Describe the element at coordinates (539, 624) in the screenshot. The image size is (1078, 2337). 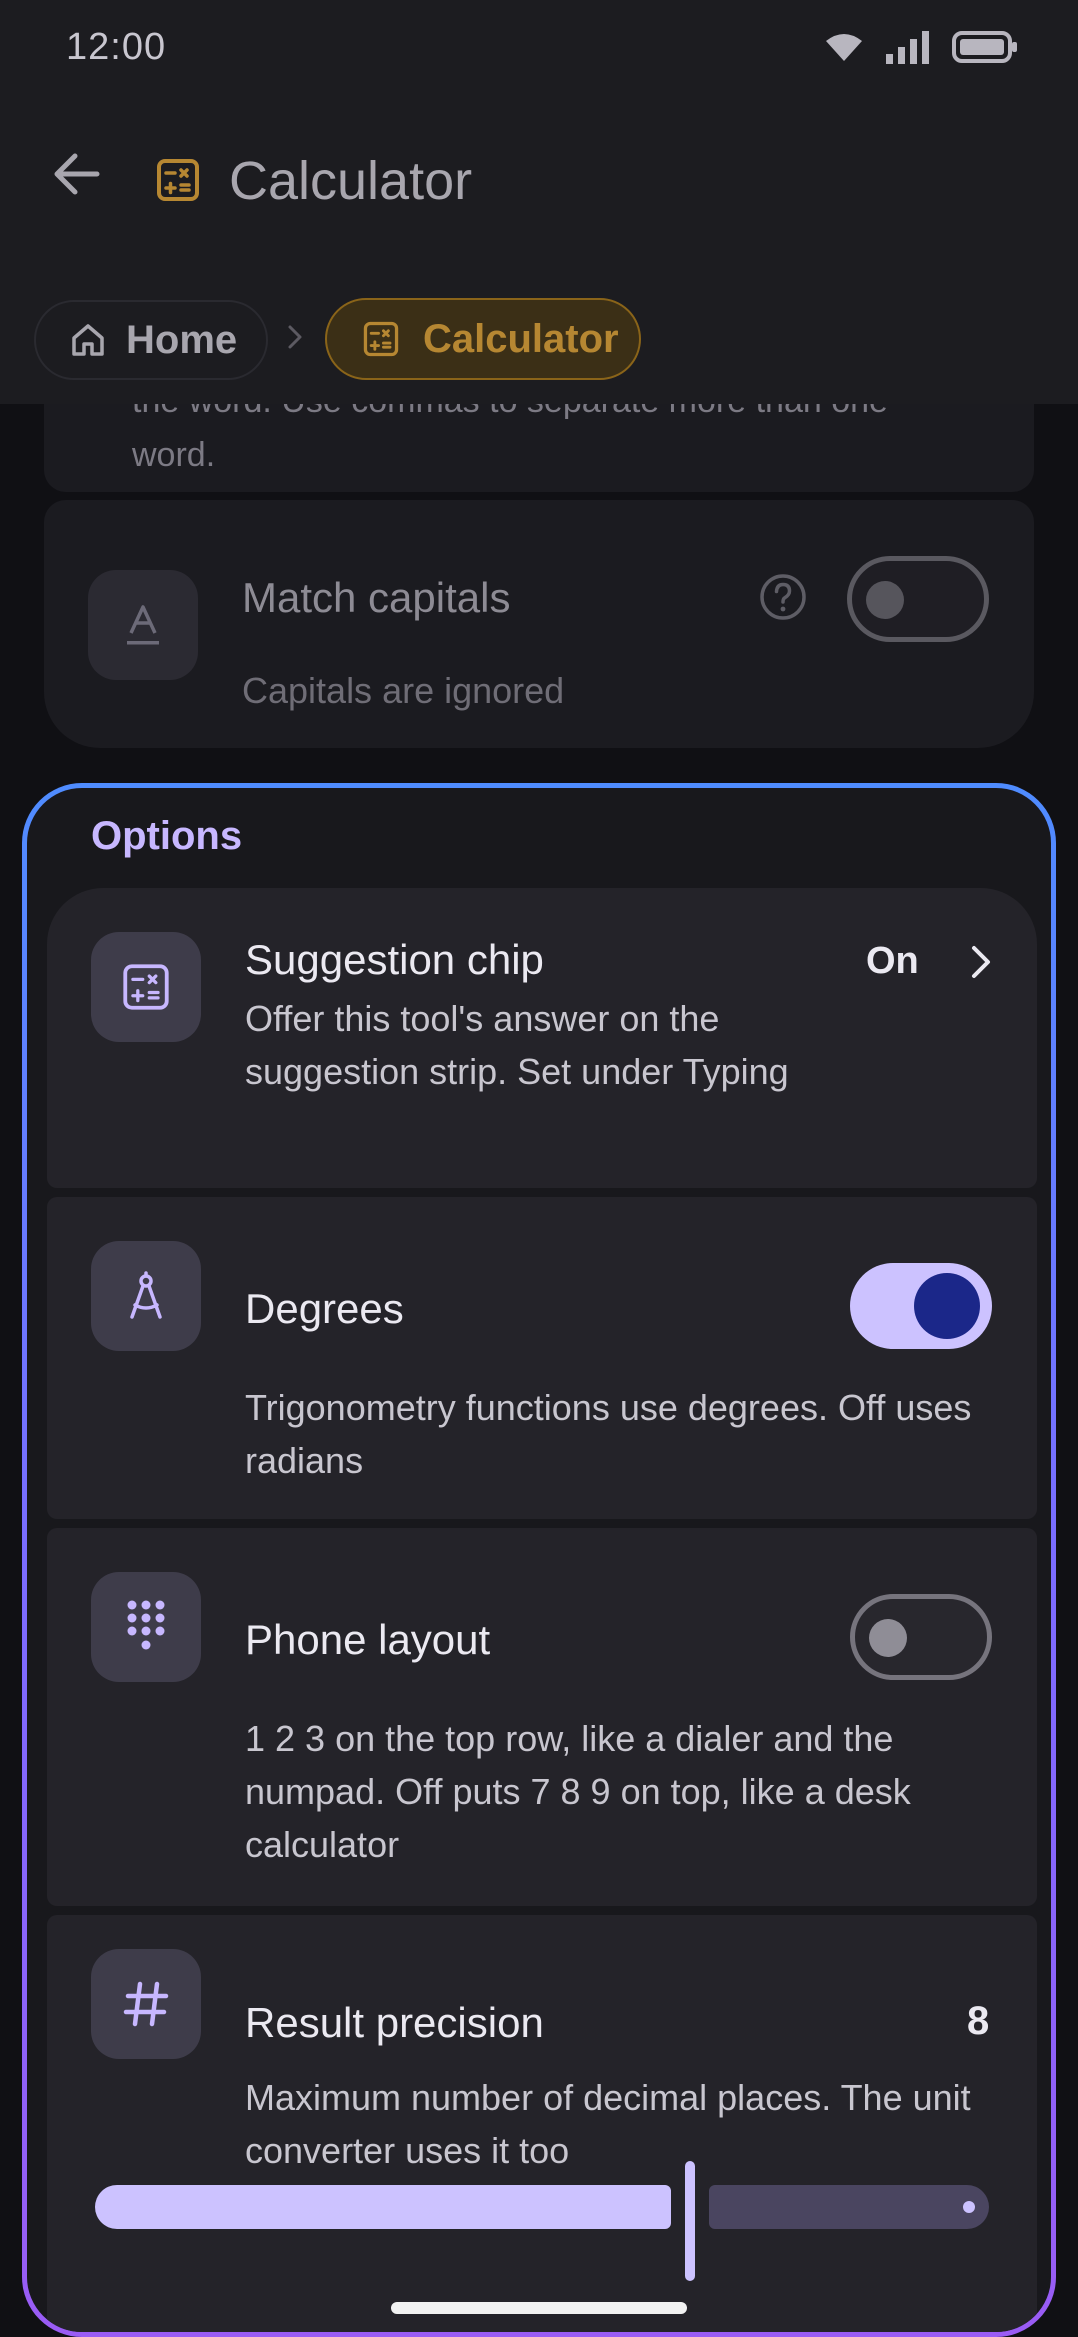
I see `match-capitals-card: Match capitals Capitals are ignored` at that location.